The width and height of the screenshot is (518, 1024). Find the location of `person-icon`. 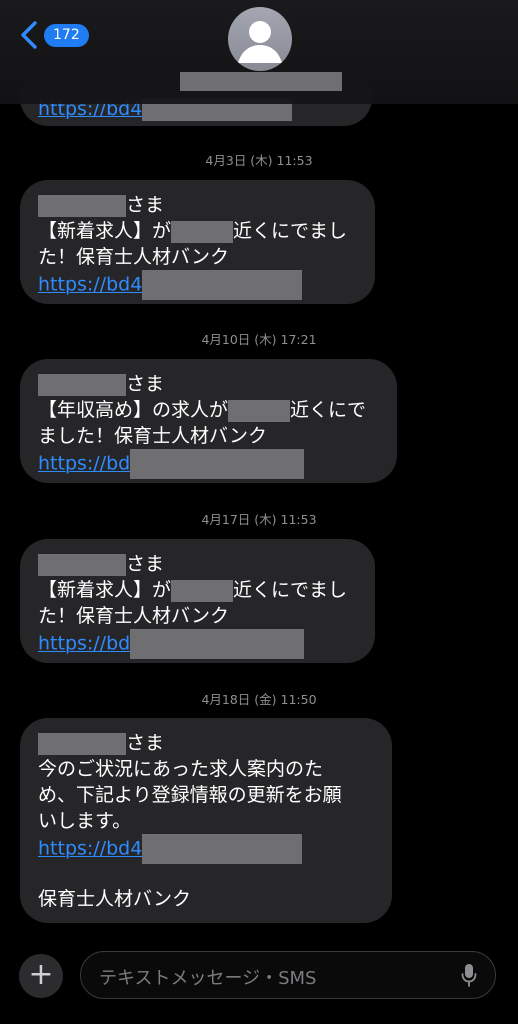

person-icon is located at coordinates (260, 42).